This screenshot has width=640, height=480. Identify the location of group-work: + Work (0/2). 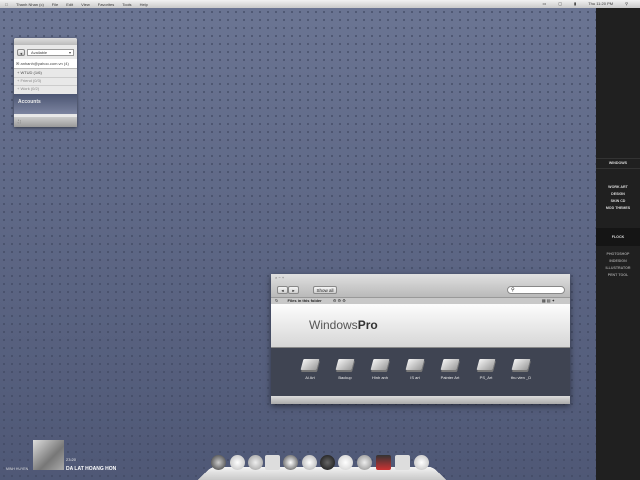
(45, 90).